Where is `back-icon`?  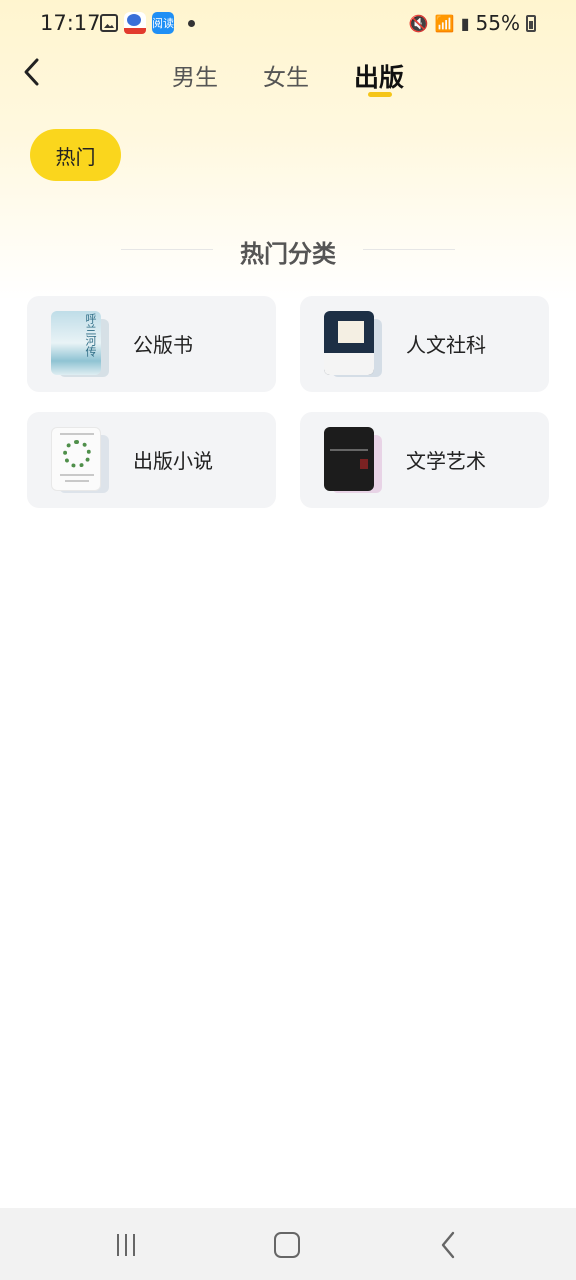
back-icon is located at coordinates (448, 1245).